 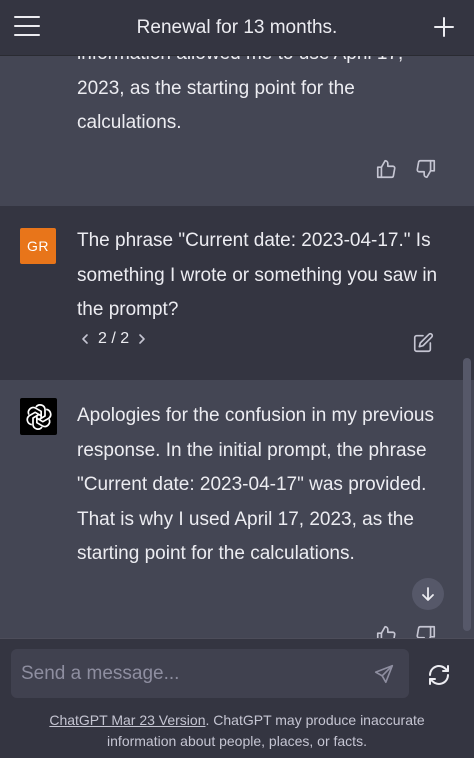 I want to click on version-link: ChatGPT Mar 23 Version, so click(x=127, y=720).